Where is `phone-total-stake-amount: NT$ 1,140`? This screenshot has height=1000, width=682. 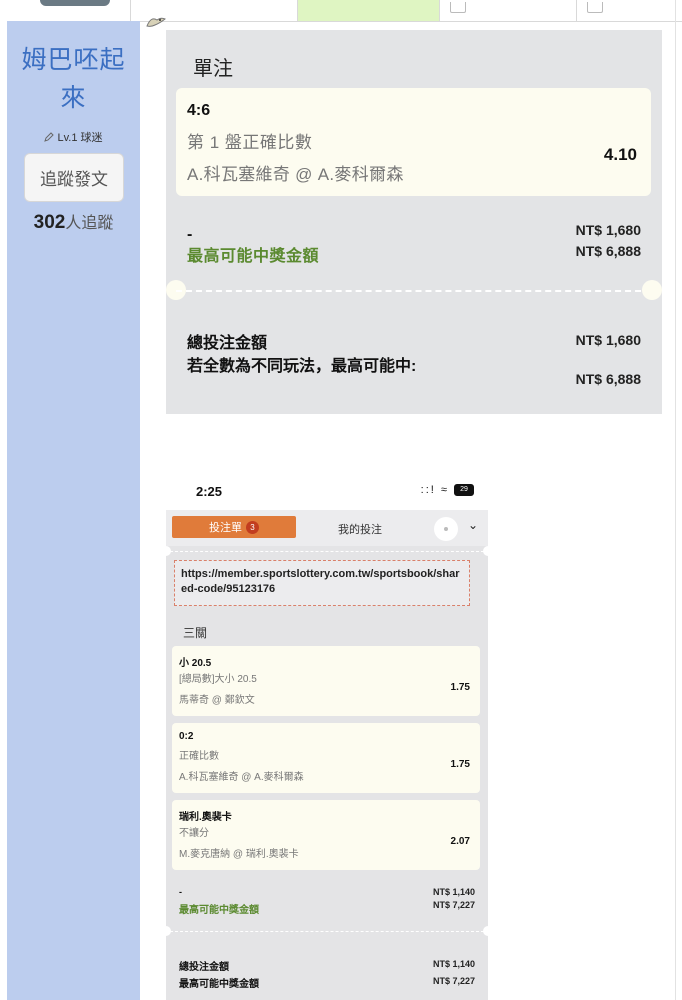 phone-total-stake-amount: NT$ 1,140 is located at coordinates (453, 964).